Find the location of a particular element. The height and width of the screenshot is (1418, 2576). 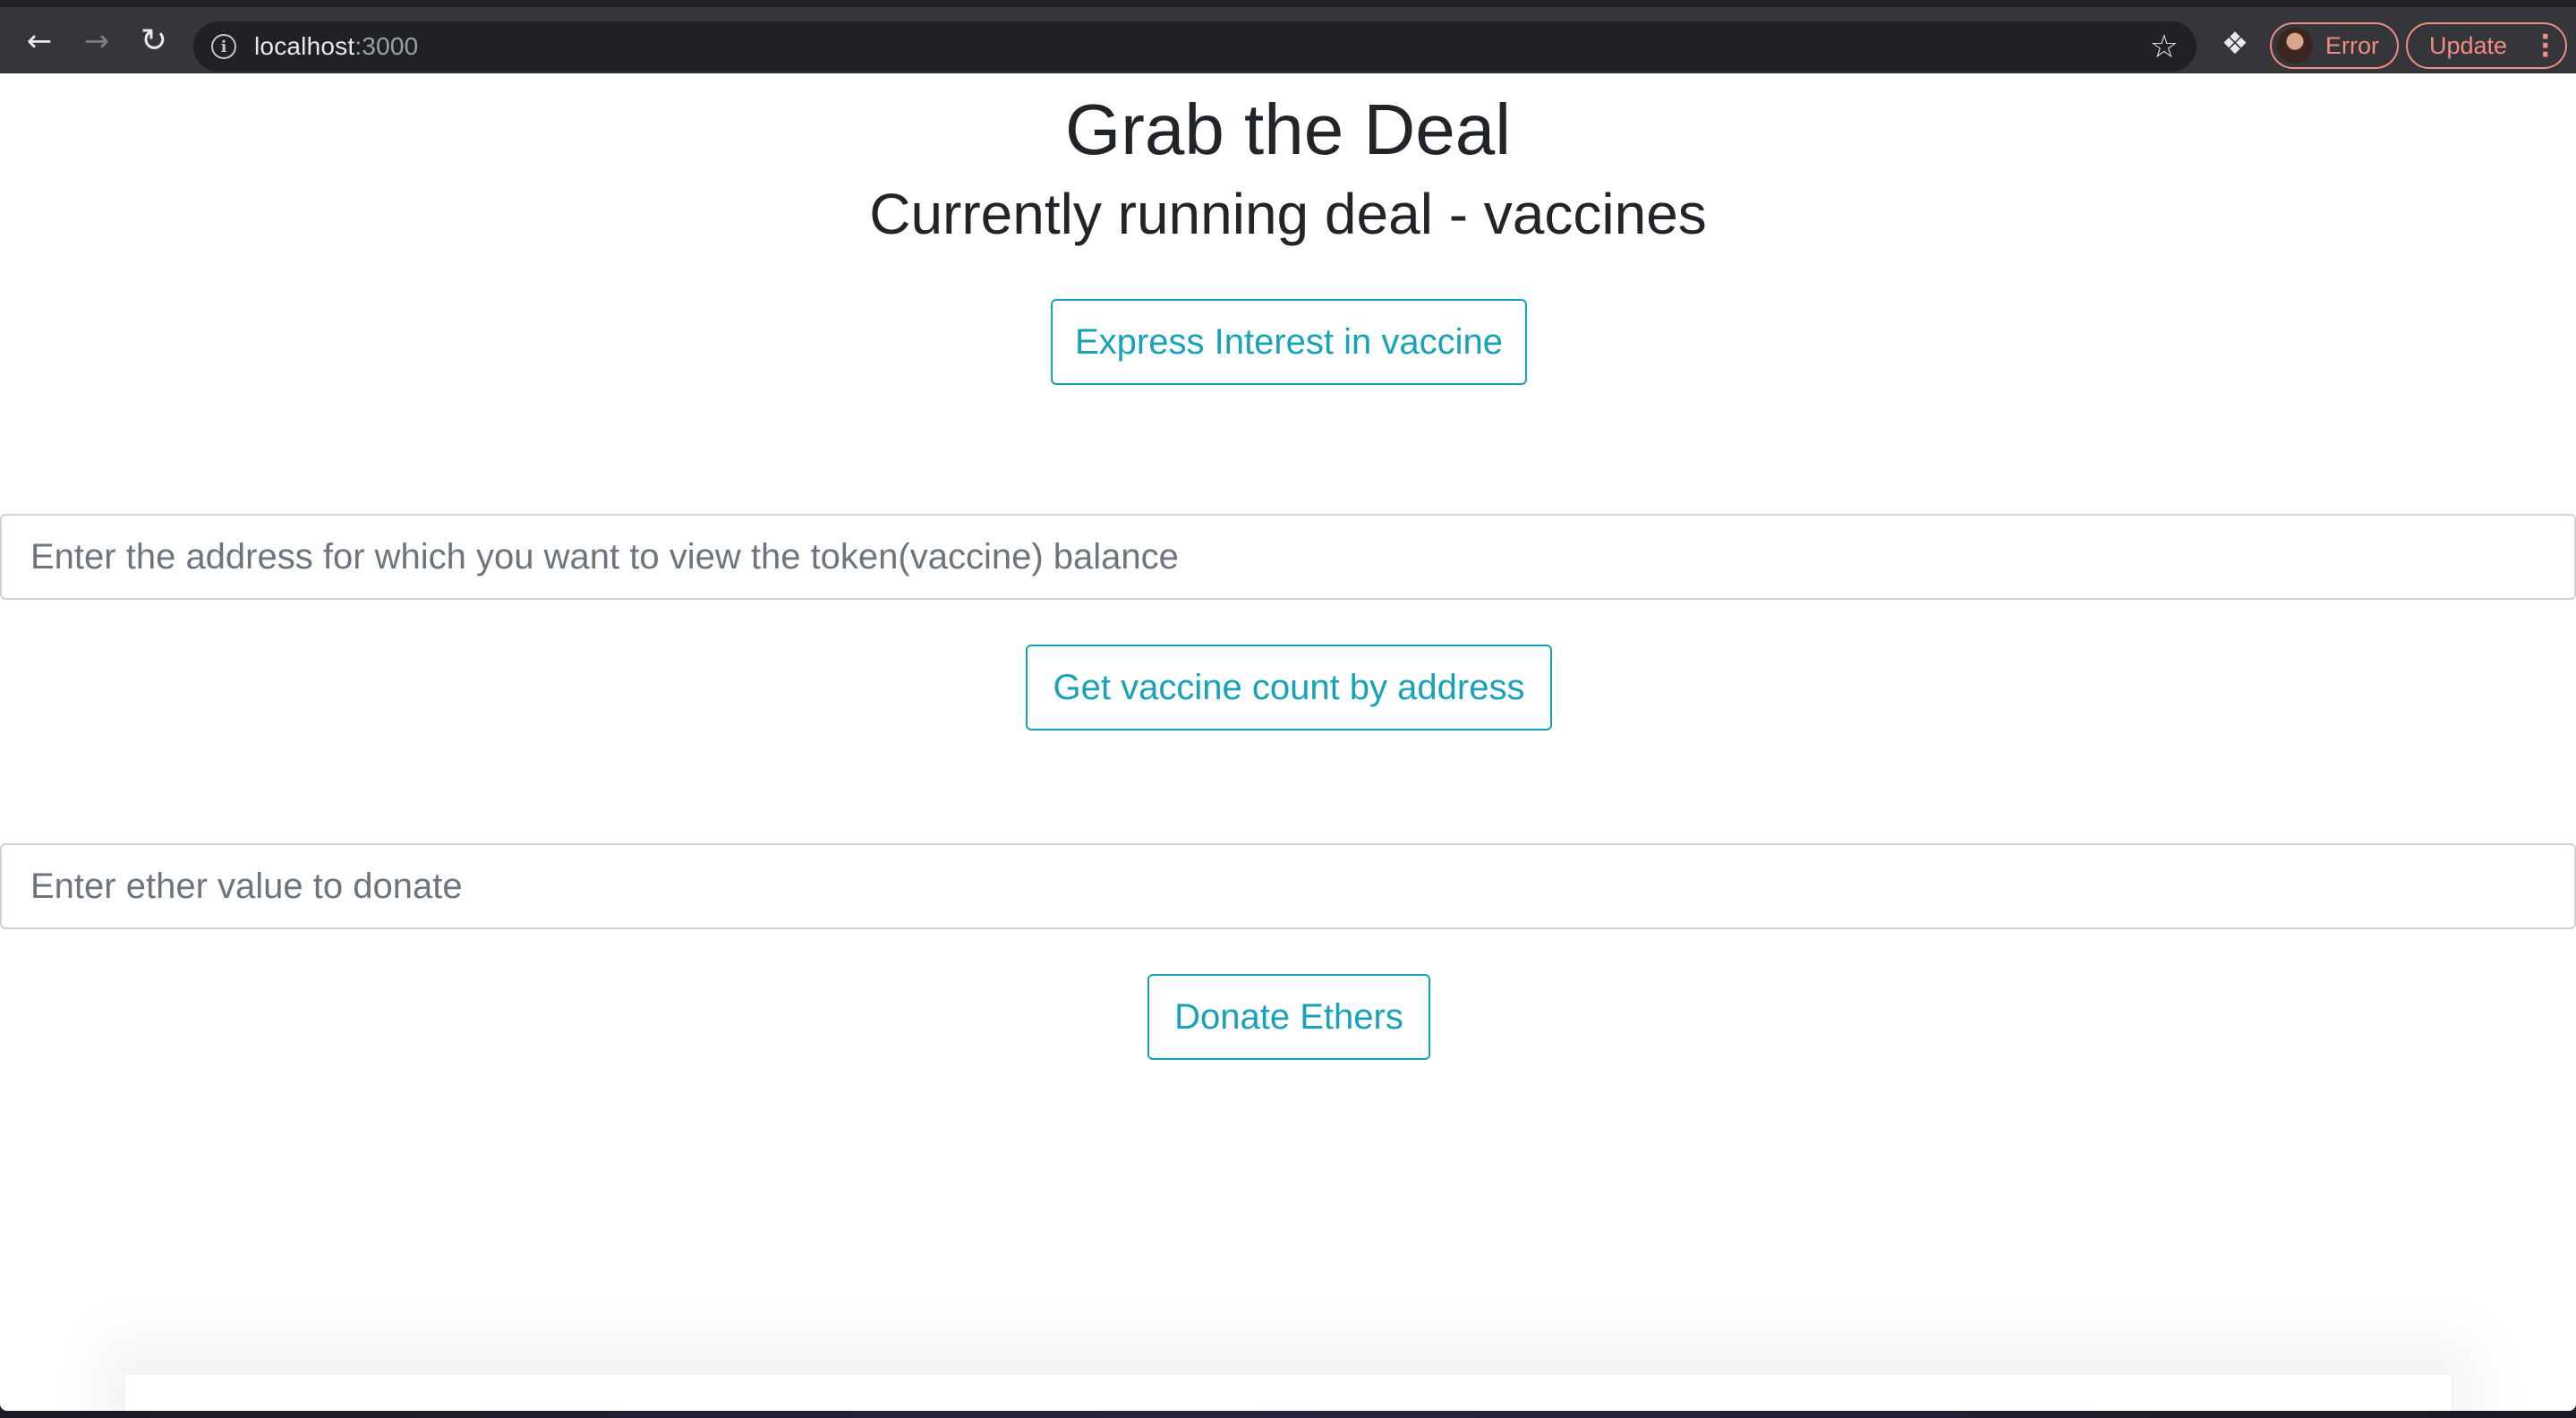

desktop-background-strip is located at coordinates (1288, 1415).